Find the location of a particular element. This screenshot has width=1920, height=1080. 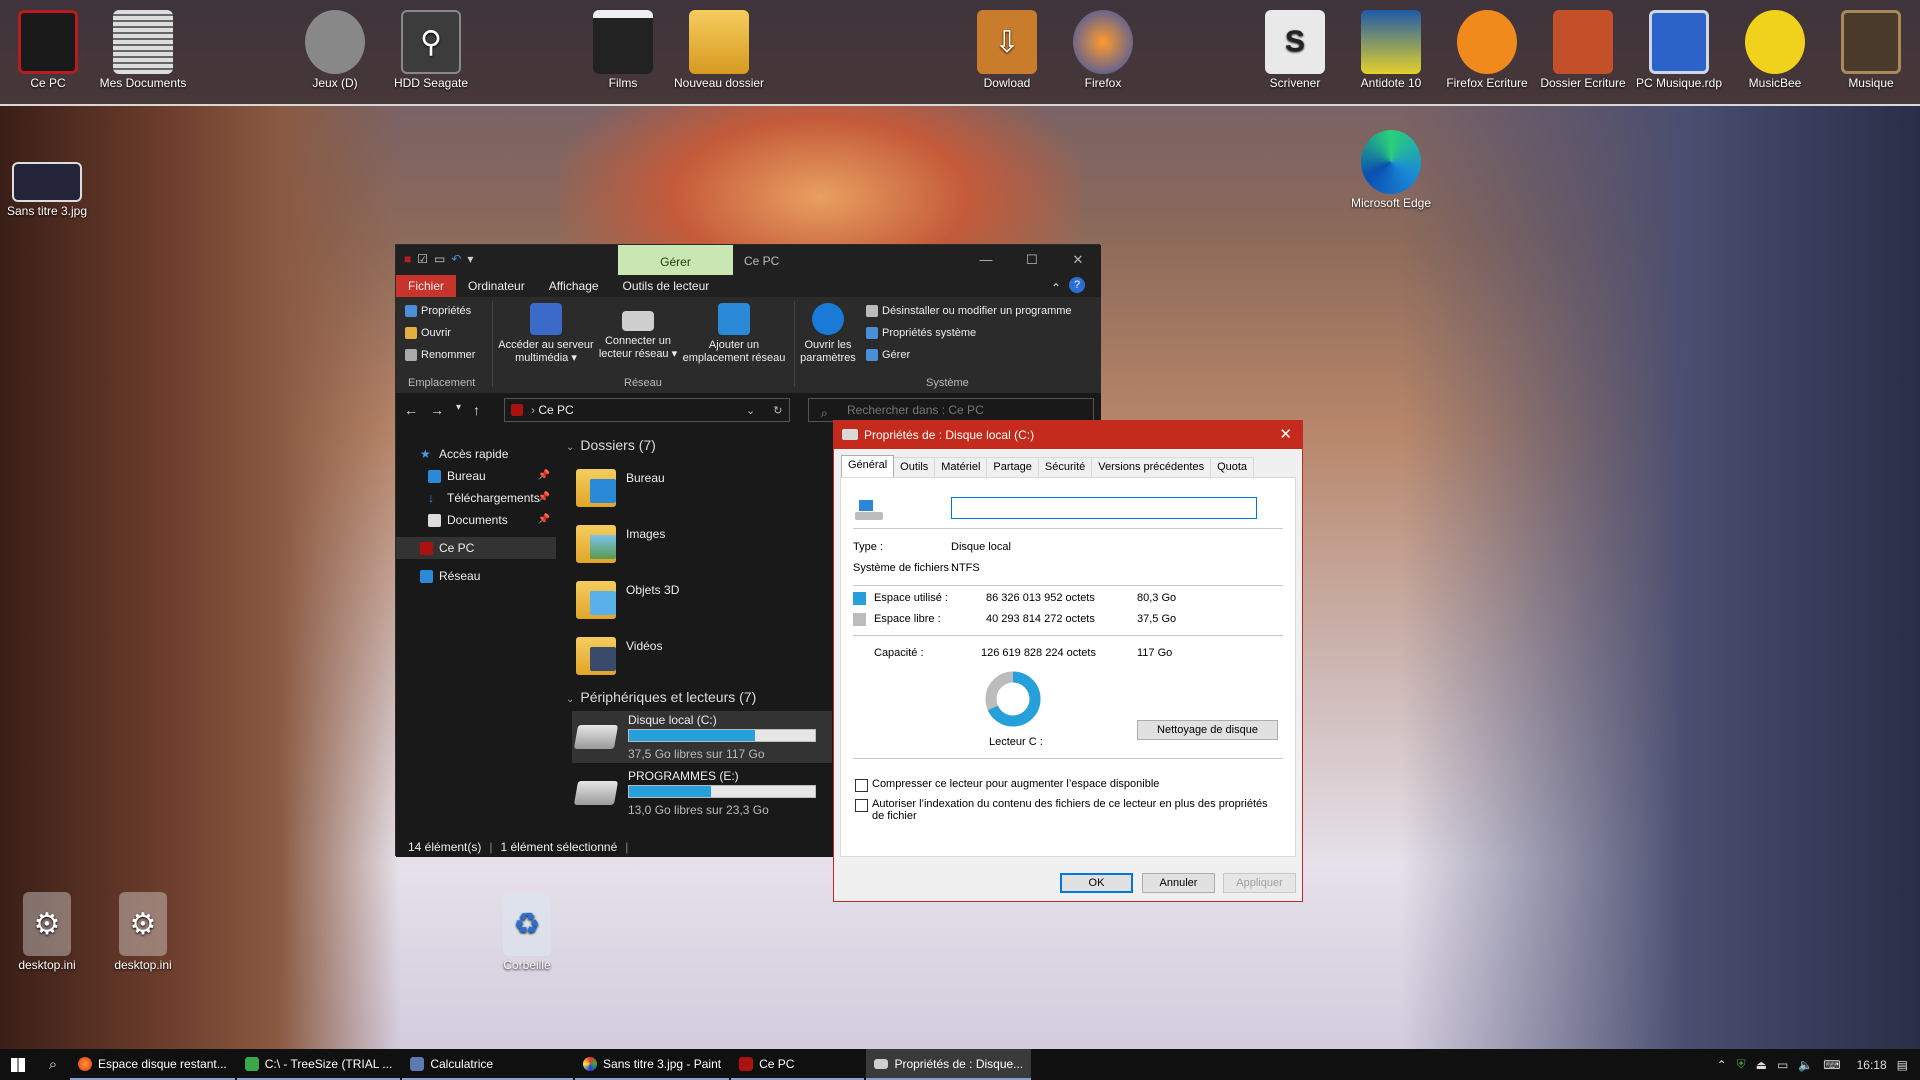

desktop-icon-desktop-ini-1: ⚙ desktop.ini is located at coordinates (47, 932).